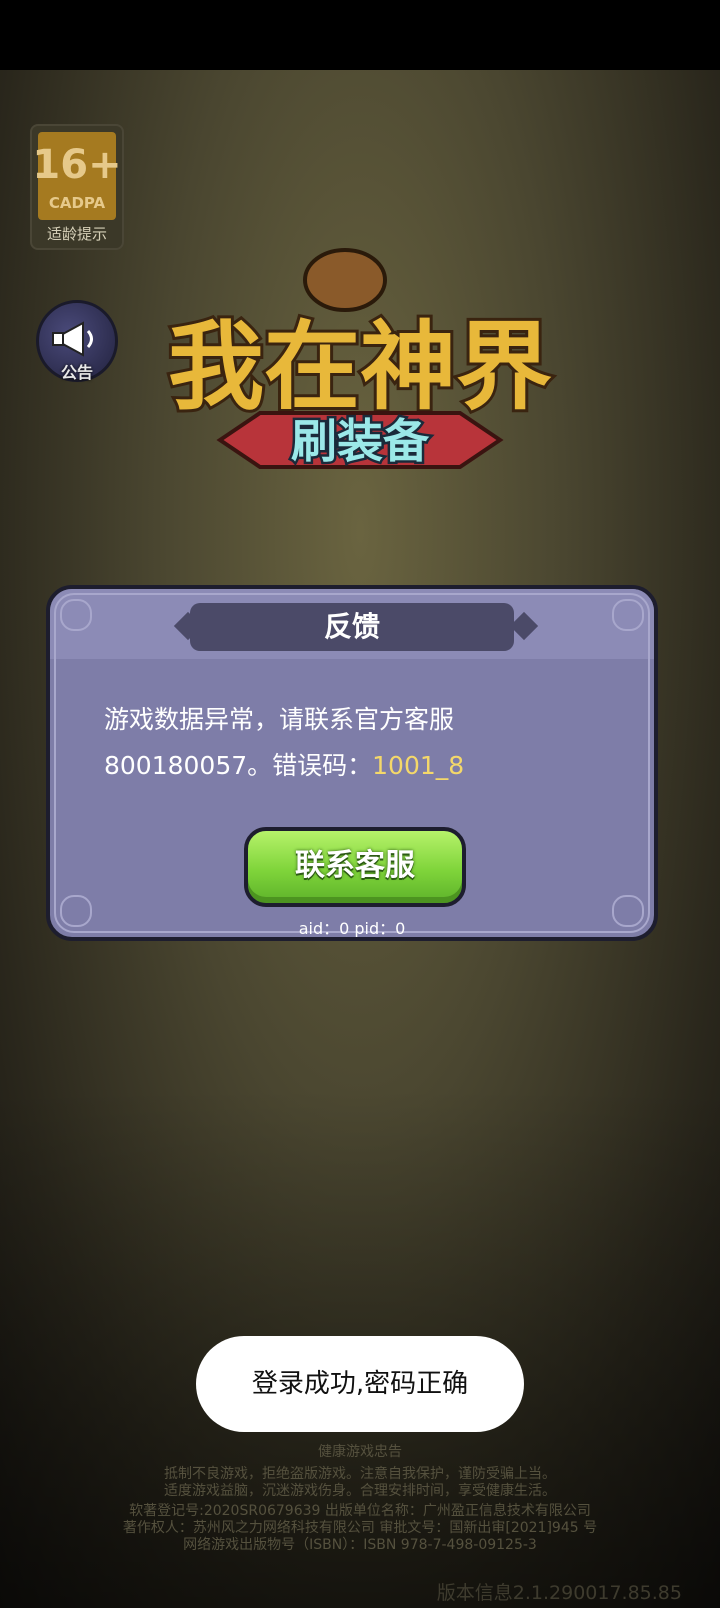 This screenshot has height=1608, width=720. Describe the element at coordinates (364, 743) in the screenshot. I see `dialog-message: 游戏数据异常，请联系官方客服 800180057。错误码：1001_8` at that location.